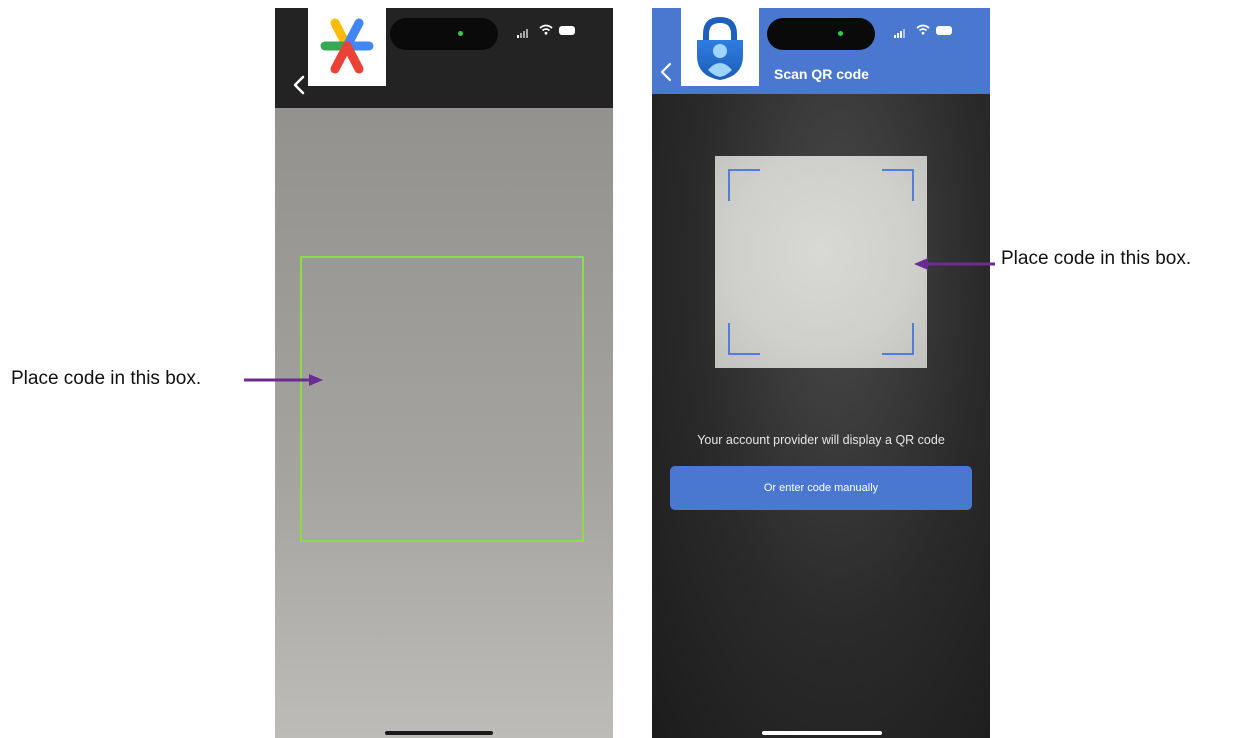  I want to click on google-authenticator-logo-icon, so click(347, 46).